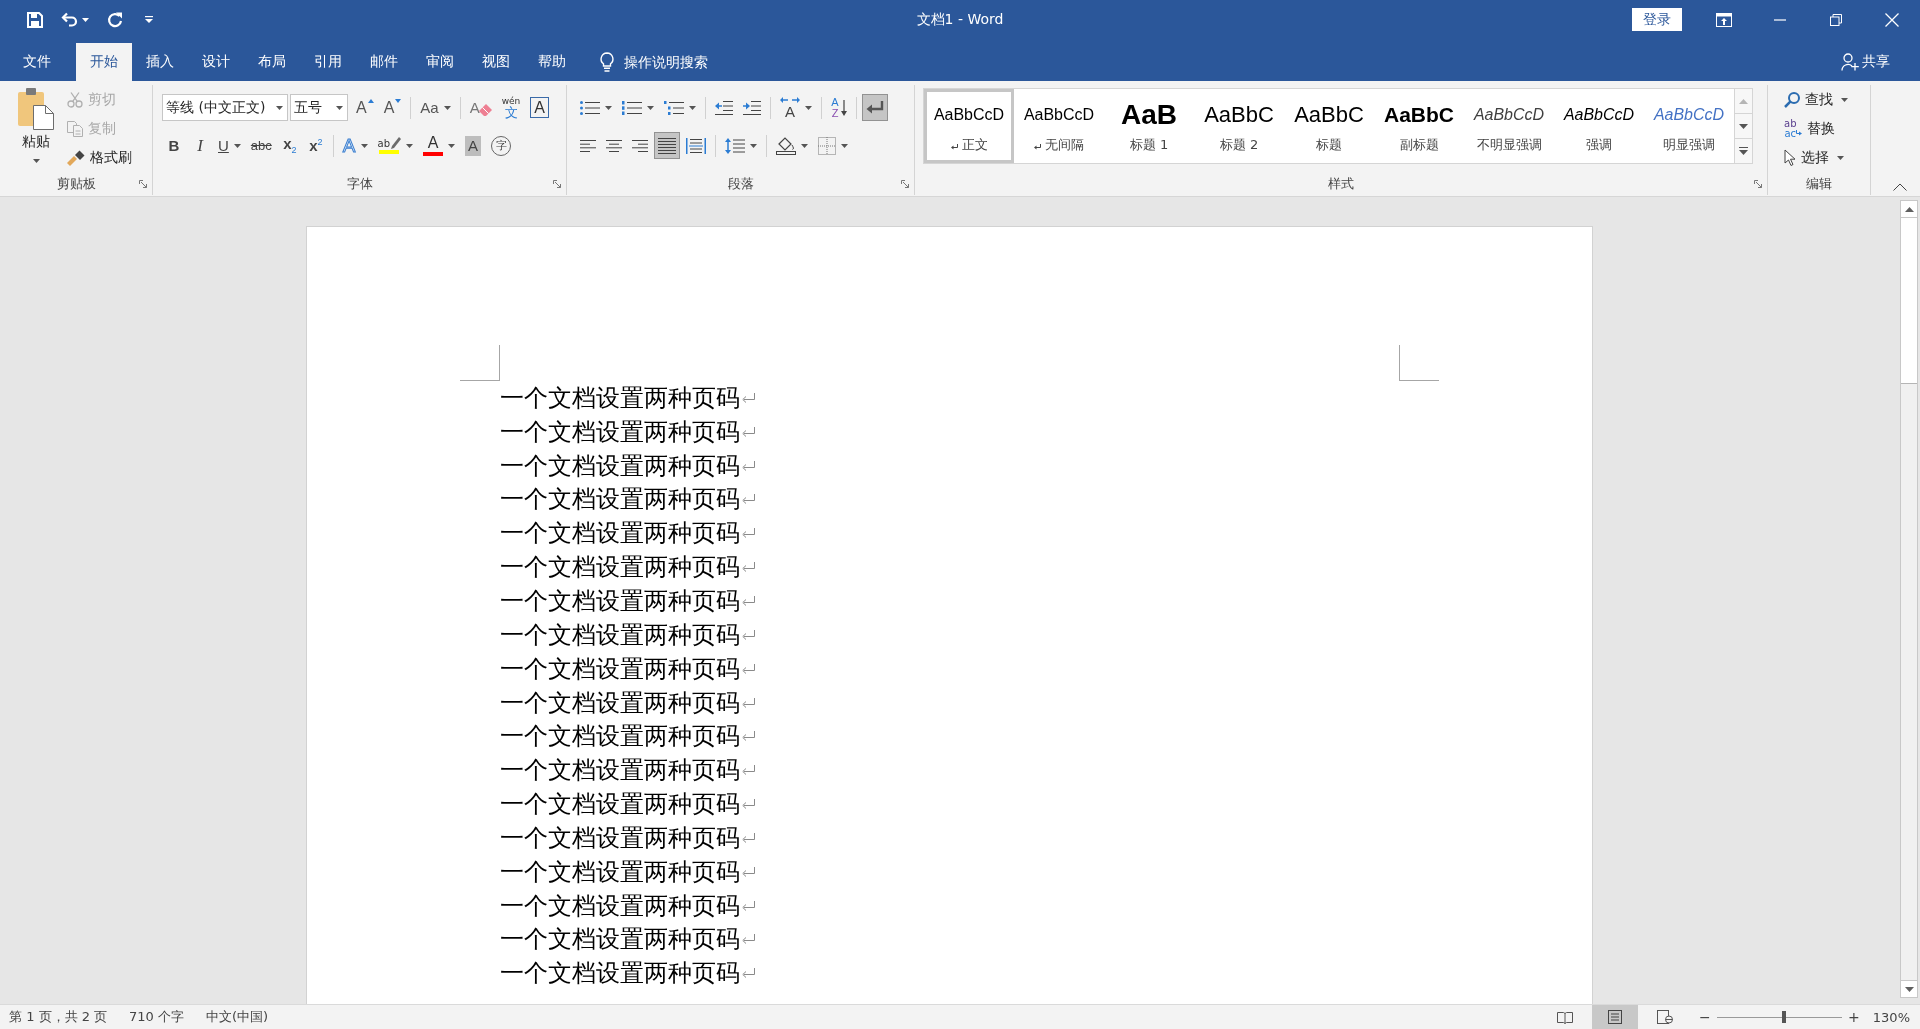  Describe the element at coordinates (370, 101) in the screenshot. I see `triangle-up-icon` at that location.